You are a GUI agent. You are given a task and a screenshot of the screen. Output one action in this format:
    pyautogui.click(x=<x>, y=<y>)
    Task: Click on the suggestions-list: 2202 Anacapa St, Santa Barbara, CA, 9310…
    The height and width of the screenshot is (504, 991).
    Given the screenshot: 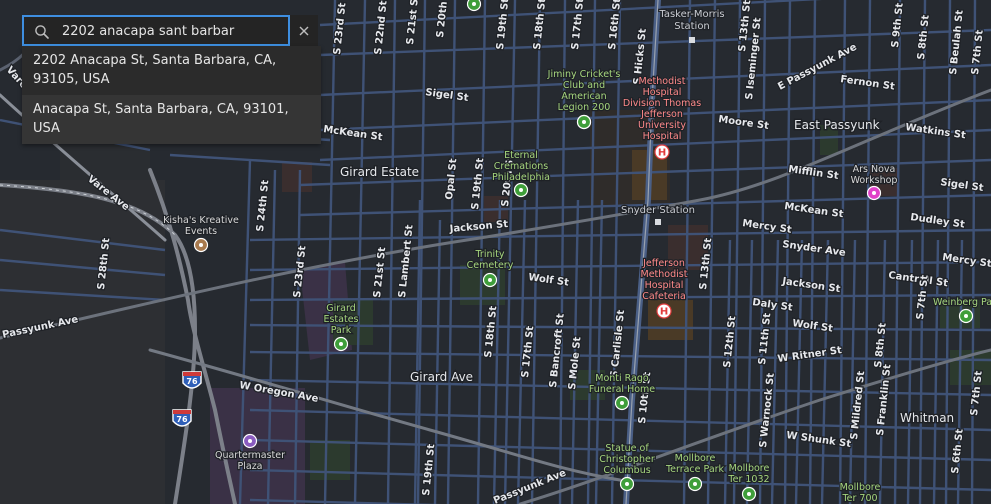 What is the action you would take?
    pyautogui.click(x=171, y=95)
    